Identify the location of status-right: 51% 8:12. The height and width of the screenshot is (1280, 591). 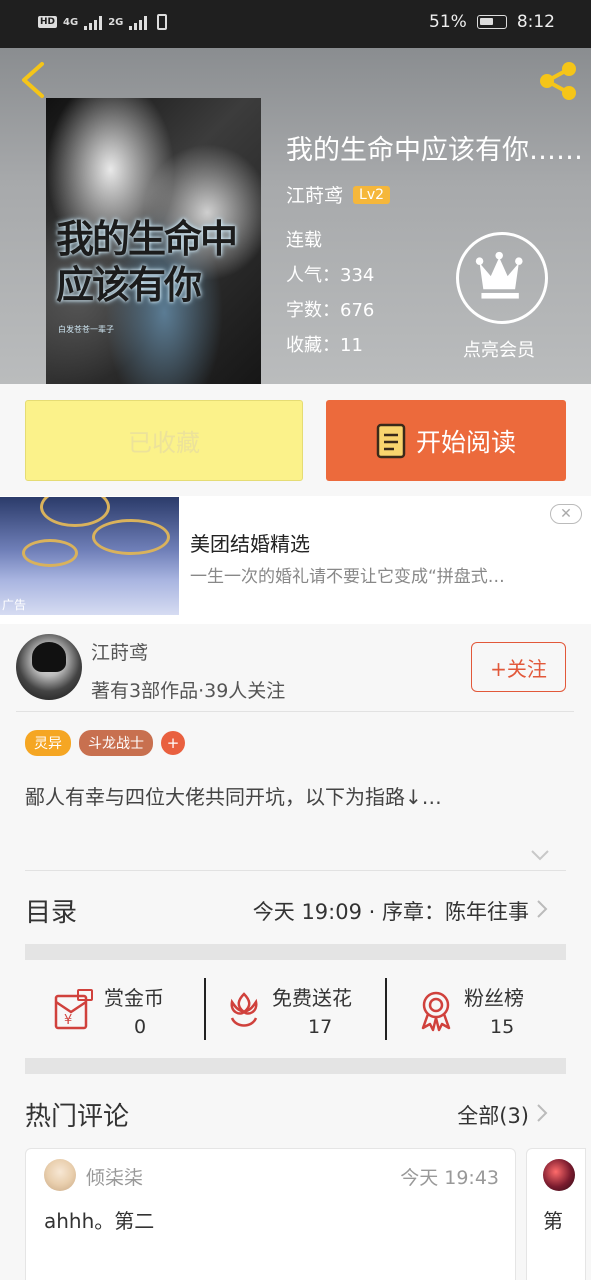
(492, 22).